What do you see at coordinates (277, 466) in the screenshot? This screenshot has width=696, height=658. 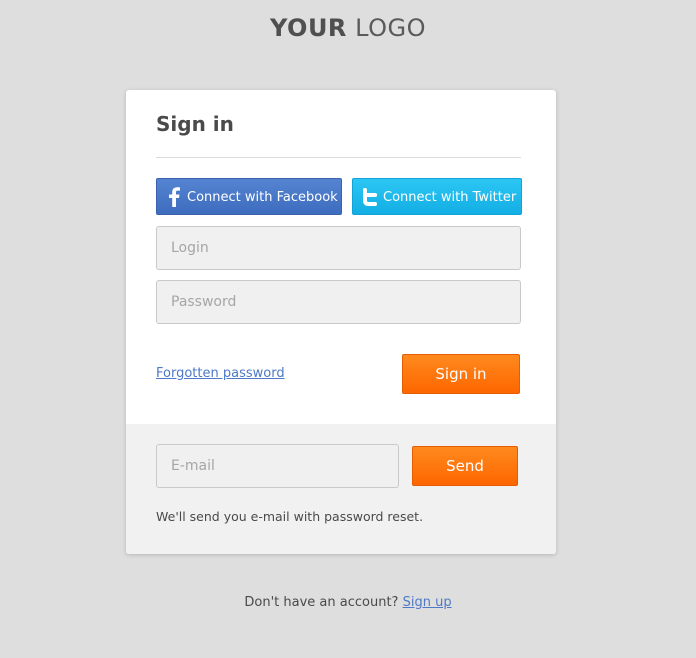 I see `email-input` at bounding box center [277, 466].